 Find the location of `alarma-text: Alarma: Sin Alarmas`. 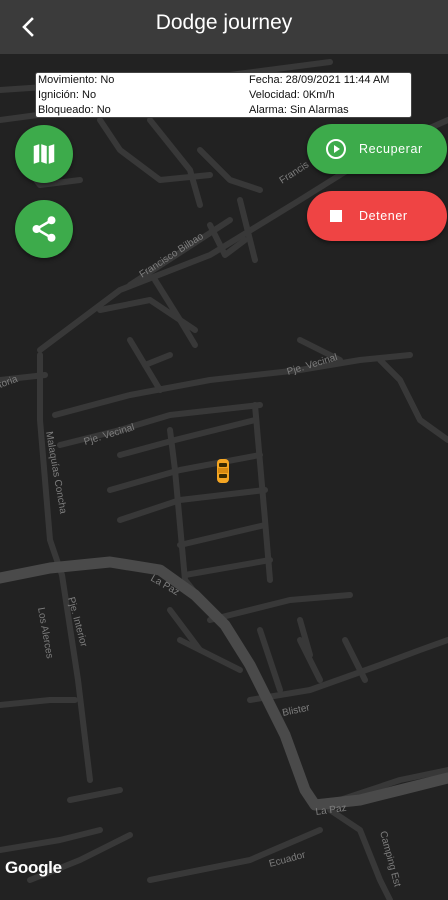

alarma-text: Alarma: Sin Alarmas is located at coordinates (299, 110).